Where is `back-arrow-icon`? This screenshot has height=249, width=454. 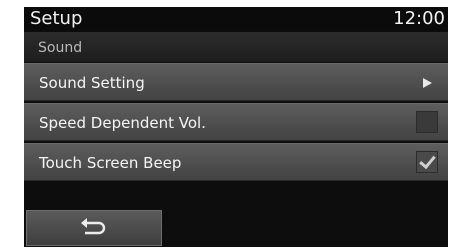 back-arrow-icon is located at coordinates (93, 226).